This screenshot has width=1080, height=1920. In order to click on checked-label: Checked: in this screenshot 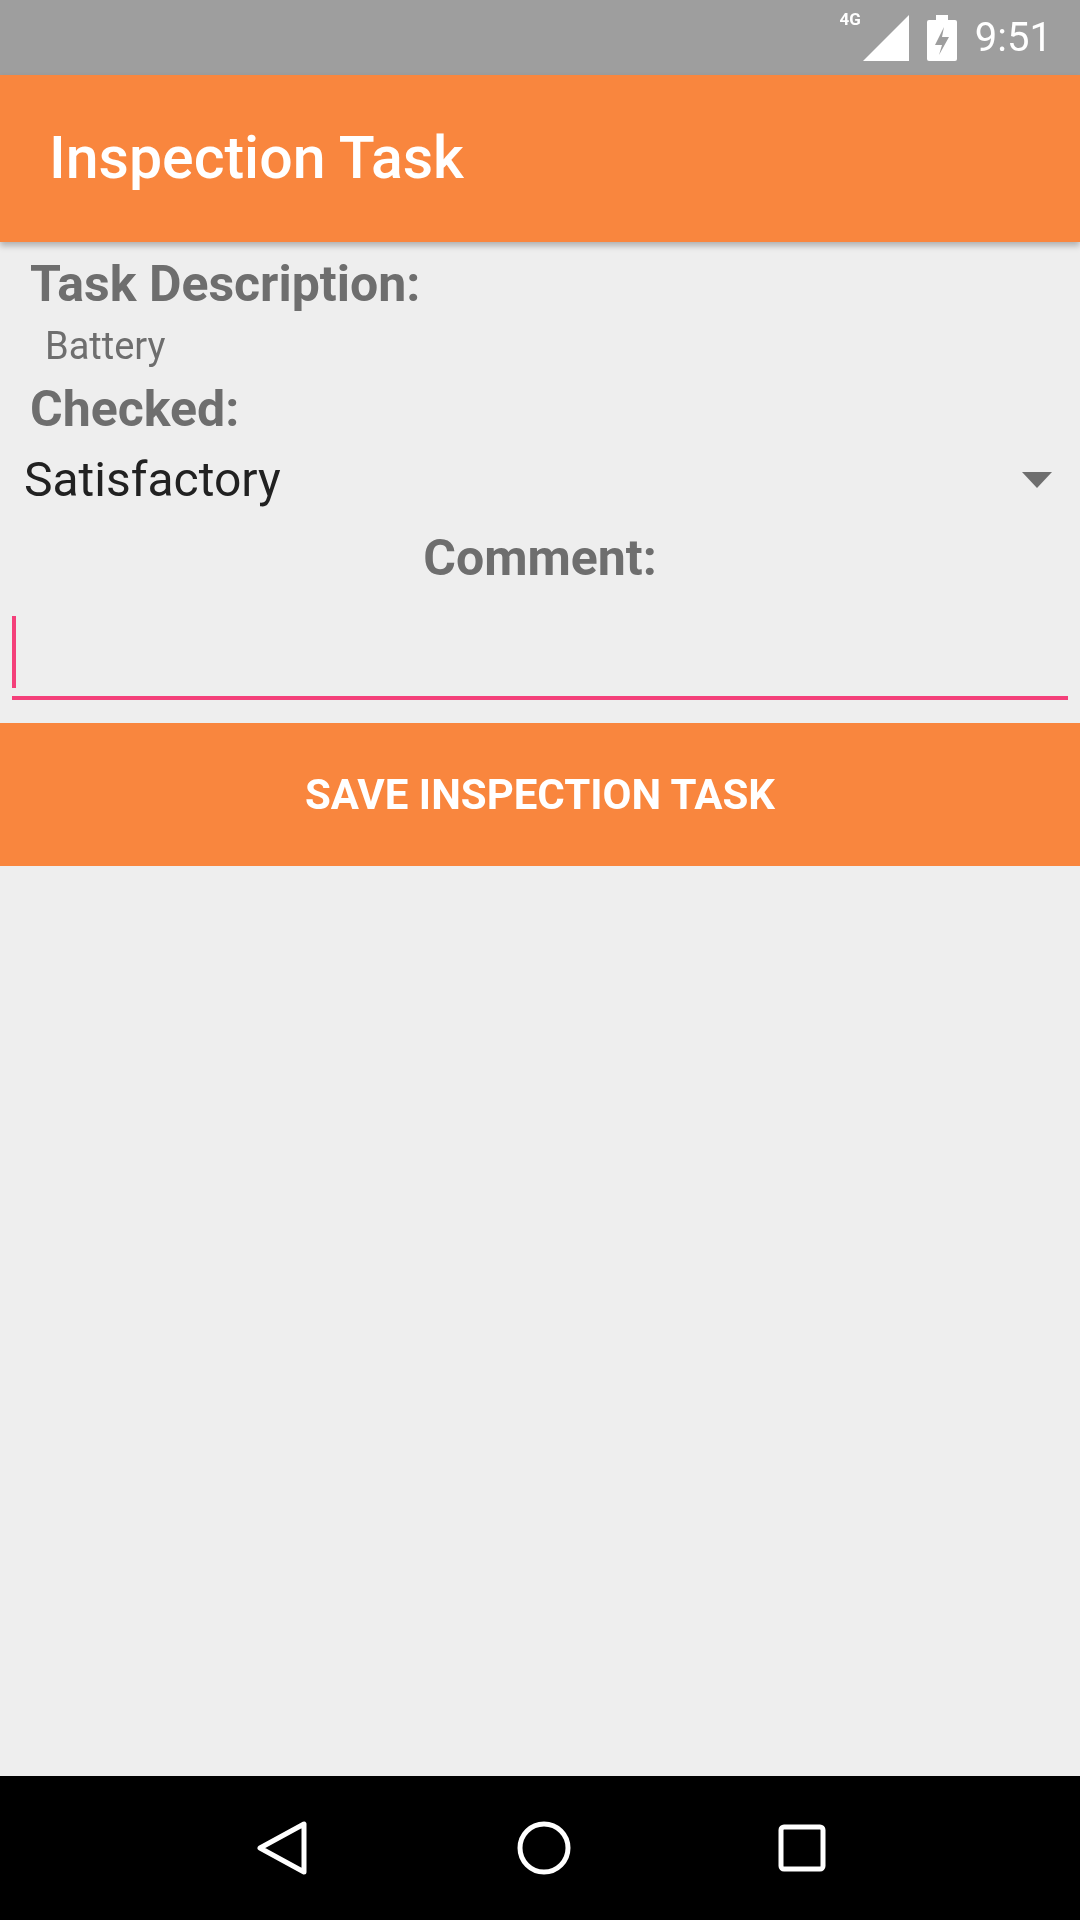, I will do `click(135, 409)`.